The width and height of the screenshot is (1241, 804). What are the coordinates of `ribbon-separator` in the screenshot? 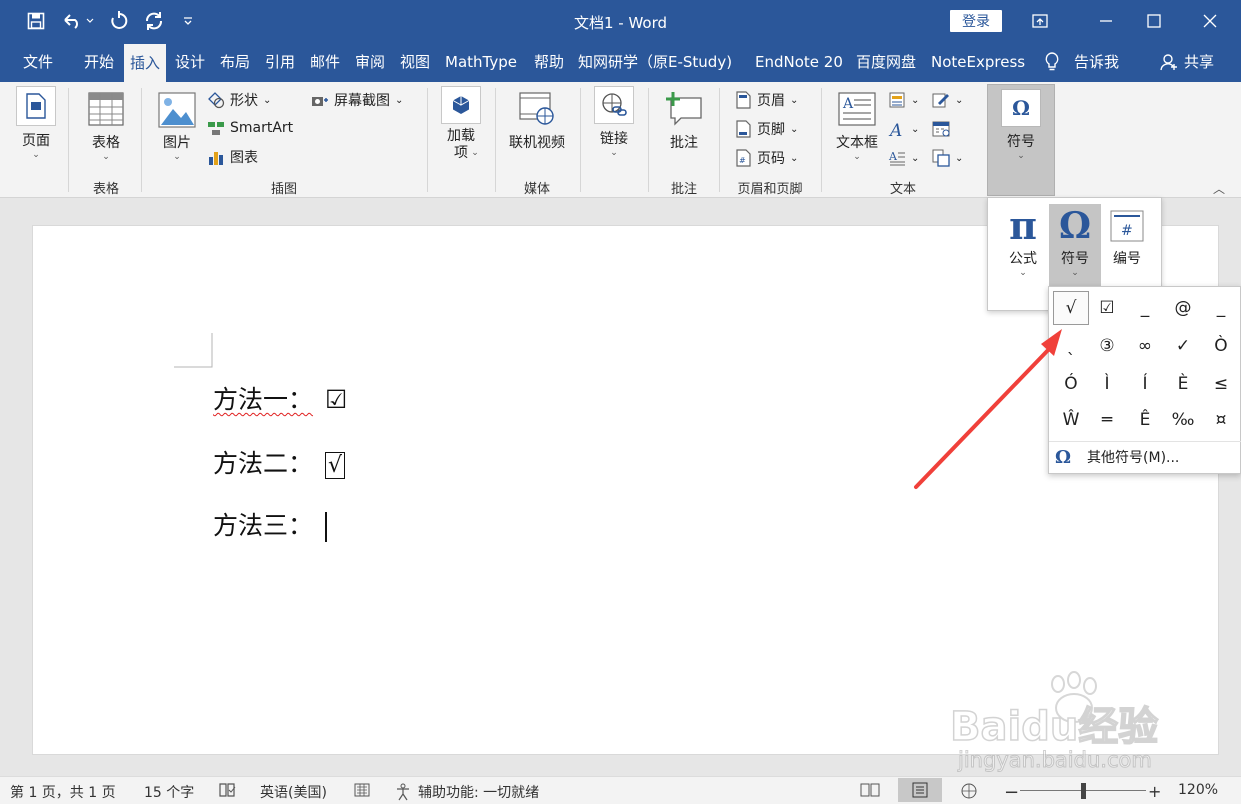 It's located at (427, 140).